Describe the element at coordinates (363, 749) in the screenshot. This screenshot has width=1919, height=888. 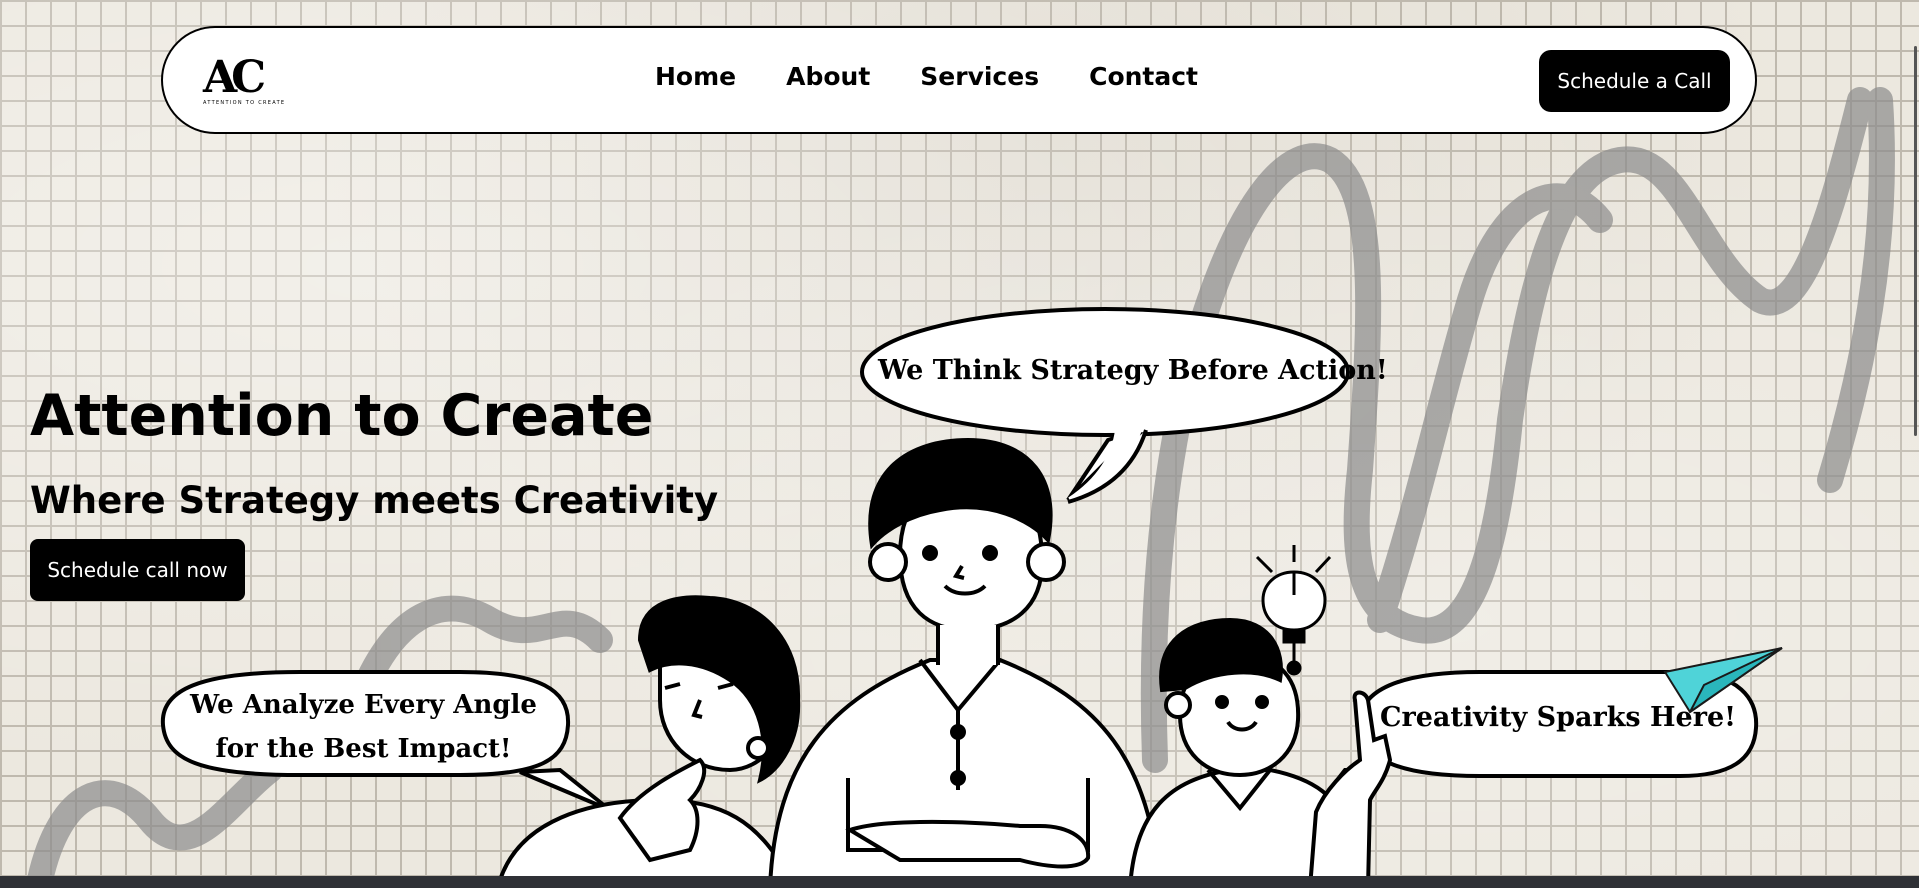
I see `bubble-analyze-line2: for the Best Impact!` at that location.